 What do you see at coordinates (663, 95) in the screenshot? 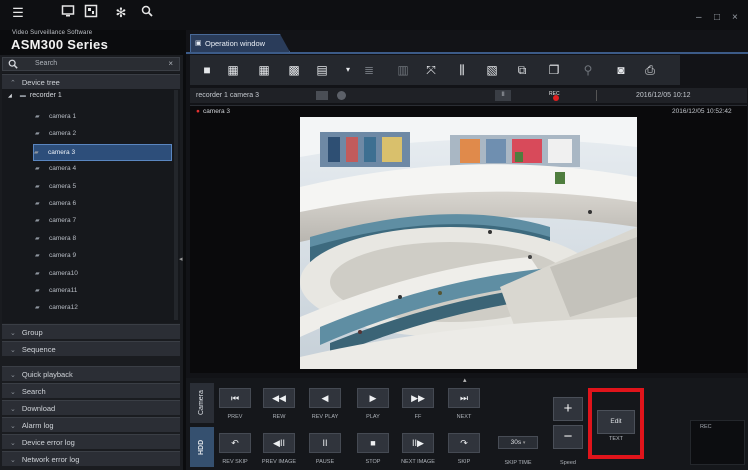
I see `datetime: 2016/12/05 10:12` at bounding box center [663, 95].